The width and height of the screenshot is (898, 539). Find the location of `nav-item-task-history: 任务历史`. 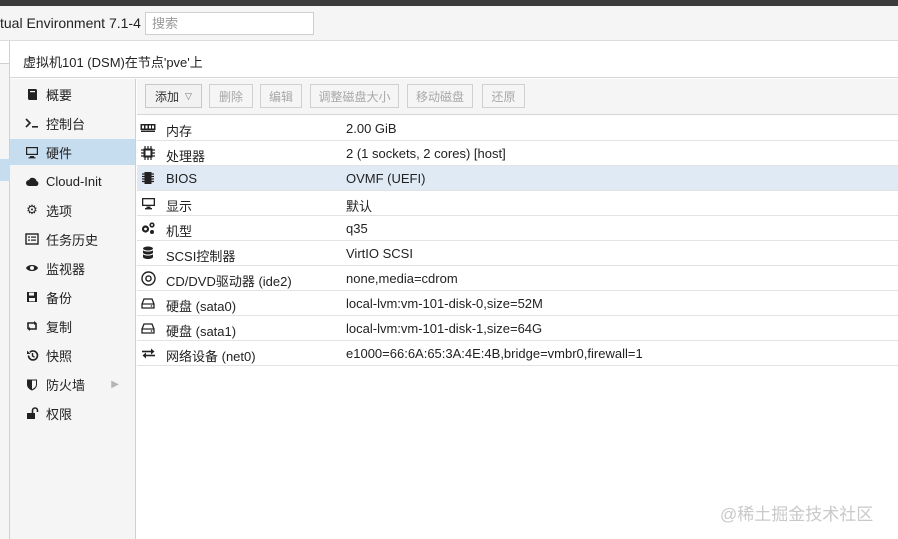

nav-item-task-history: 任务历史 is located at coordinates (72, 239).